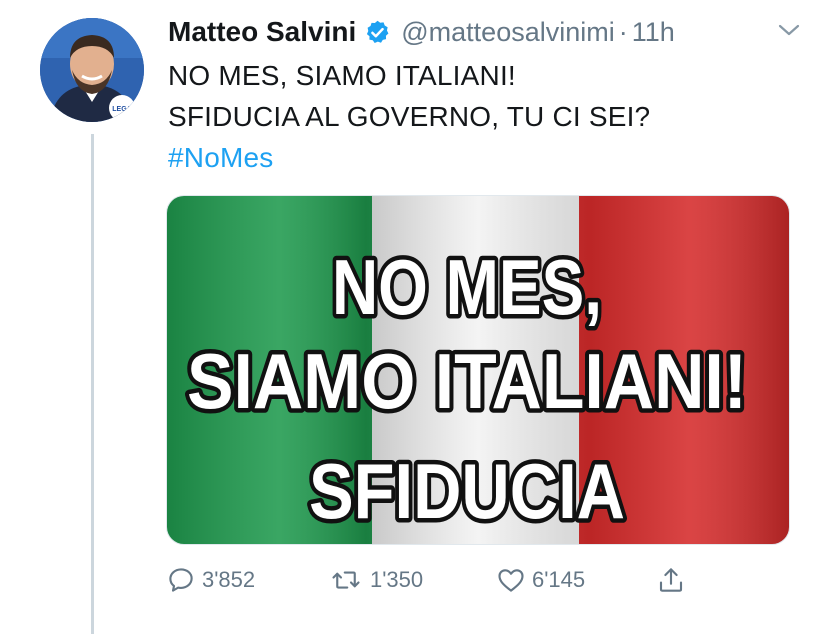 The width and height of the screenshot is (828, 634). Describe the element at coordinates (467, 287) in the screenshot. I see `media-headline-line-1: NO MES,` at that location.